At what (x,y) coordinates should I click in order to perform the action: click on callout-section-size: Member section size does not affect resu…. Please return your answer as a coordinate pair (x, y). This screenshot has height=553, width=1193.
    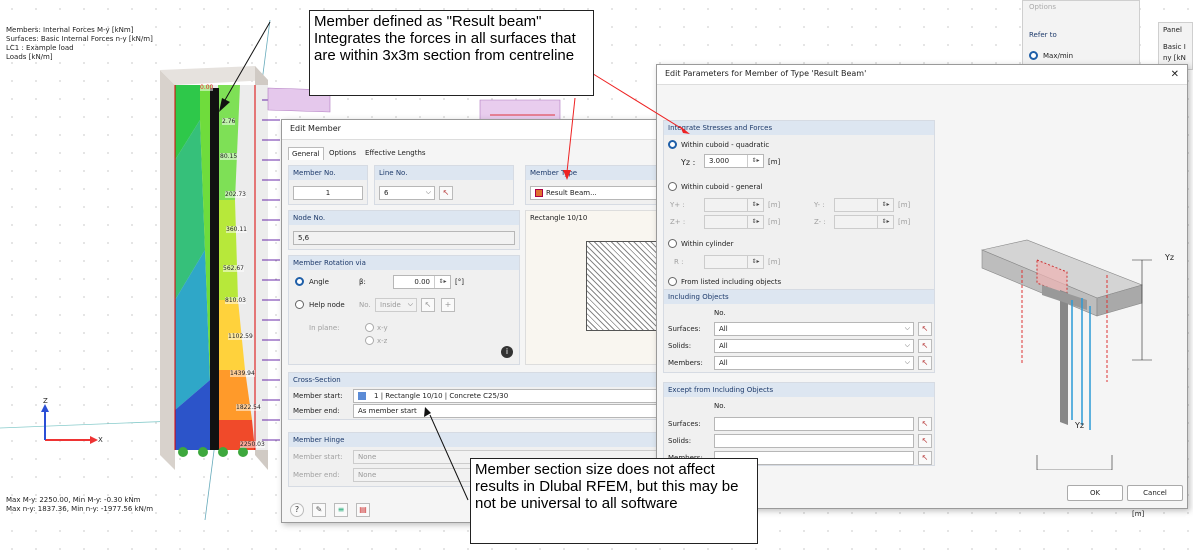
    Looking at the image, I should click on (614, 501).